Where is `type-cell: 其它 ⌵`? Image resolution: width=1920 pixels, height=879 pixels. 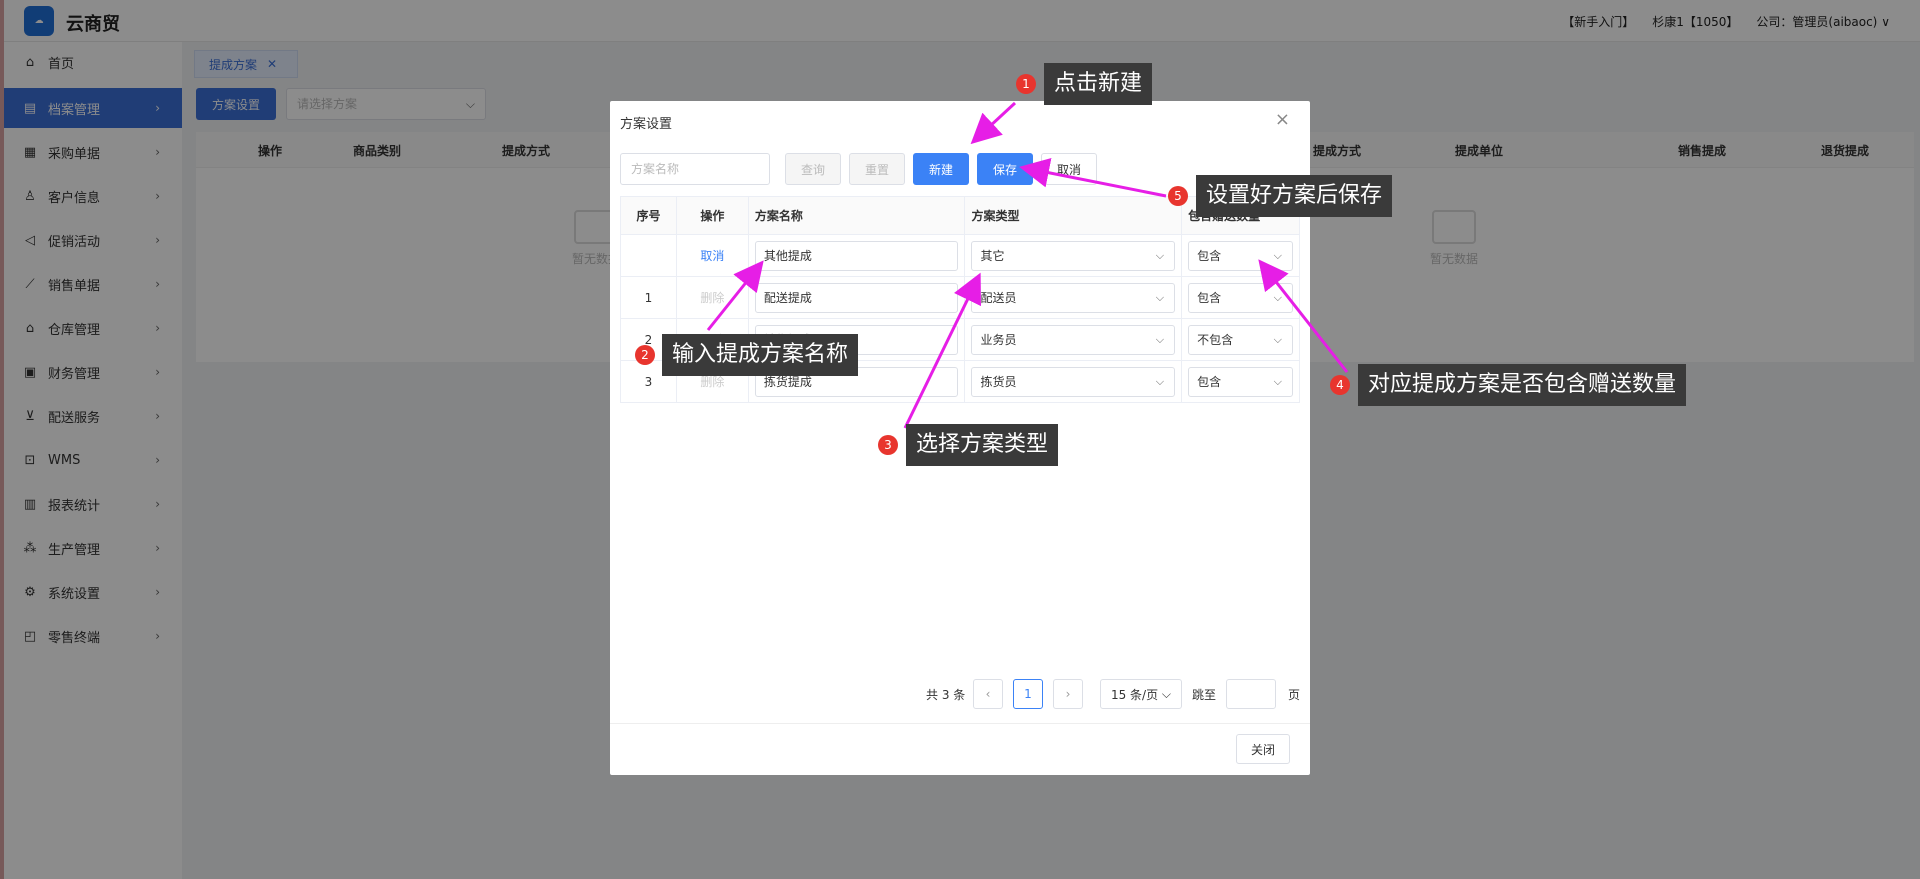
type-cell: 其它 ⌵ is located at coordinates (1073, 255).